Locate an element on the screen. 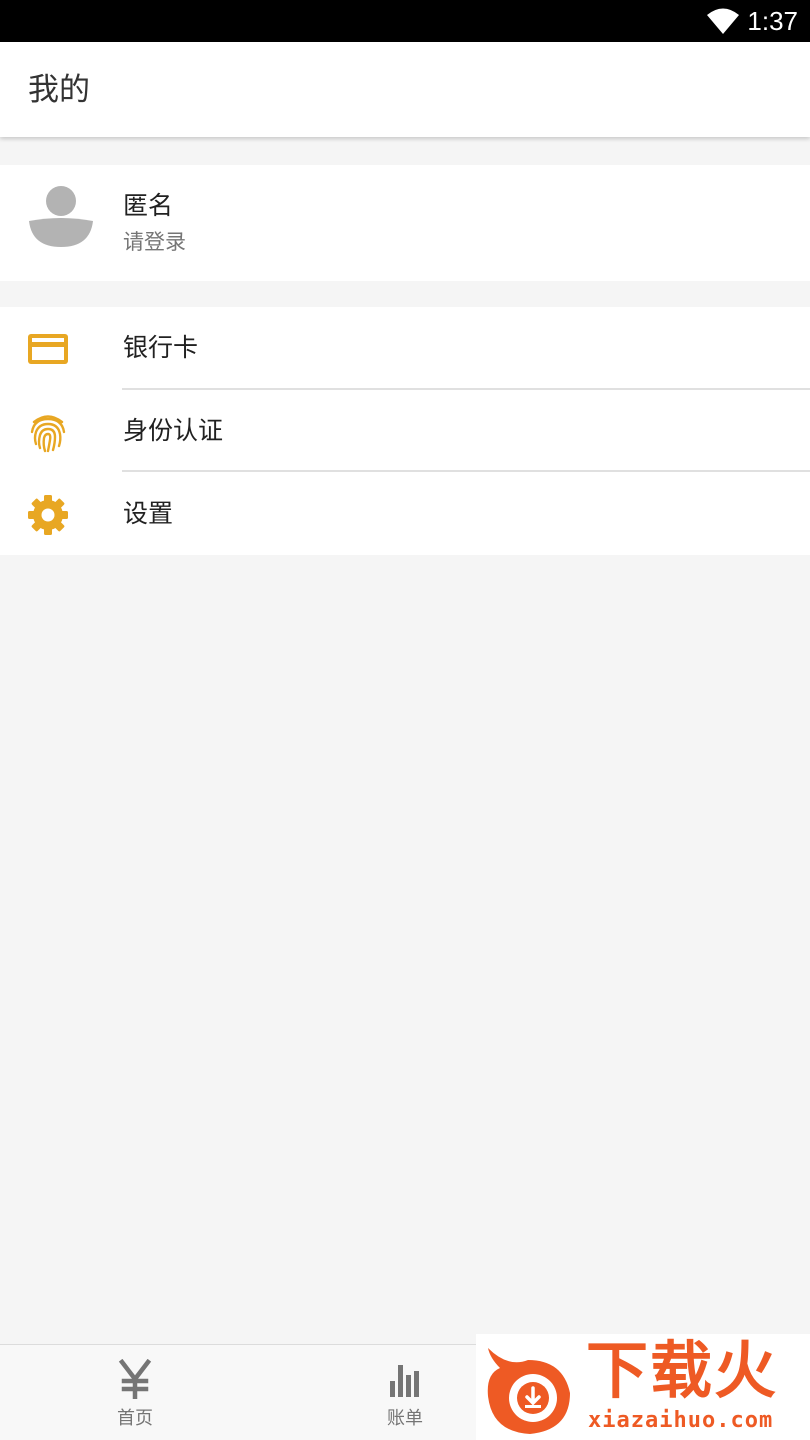  person-icon is located at coordinates (61, 216).